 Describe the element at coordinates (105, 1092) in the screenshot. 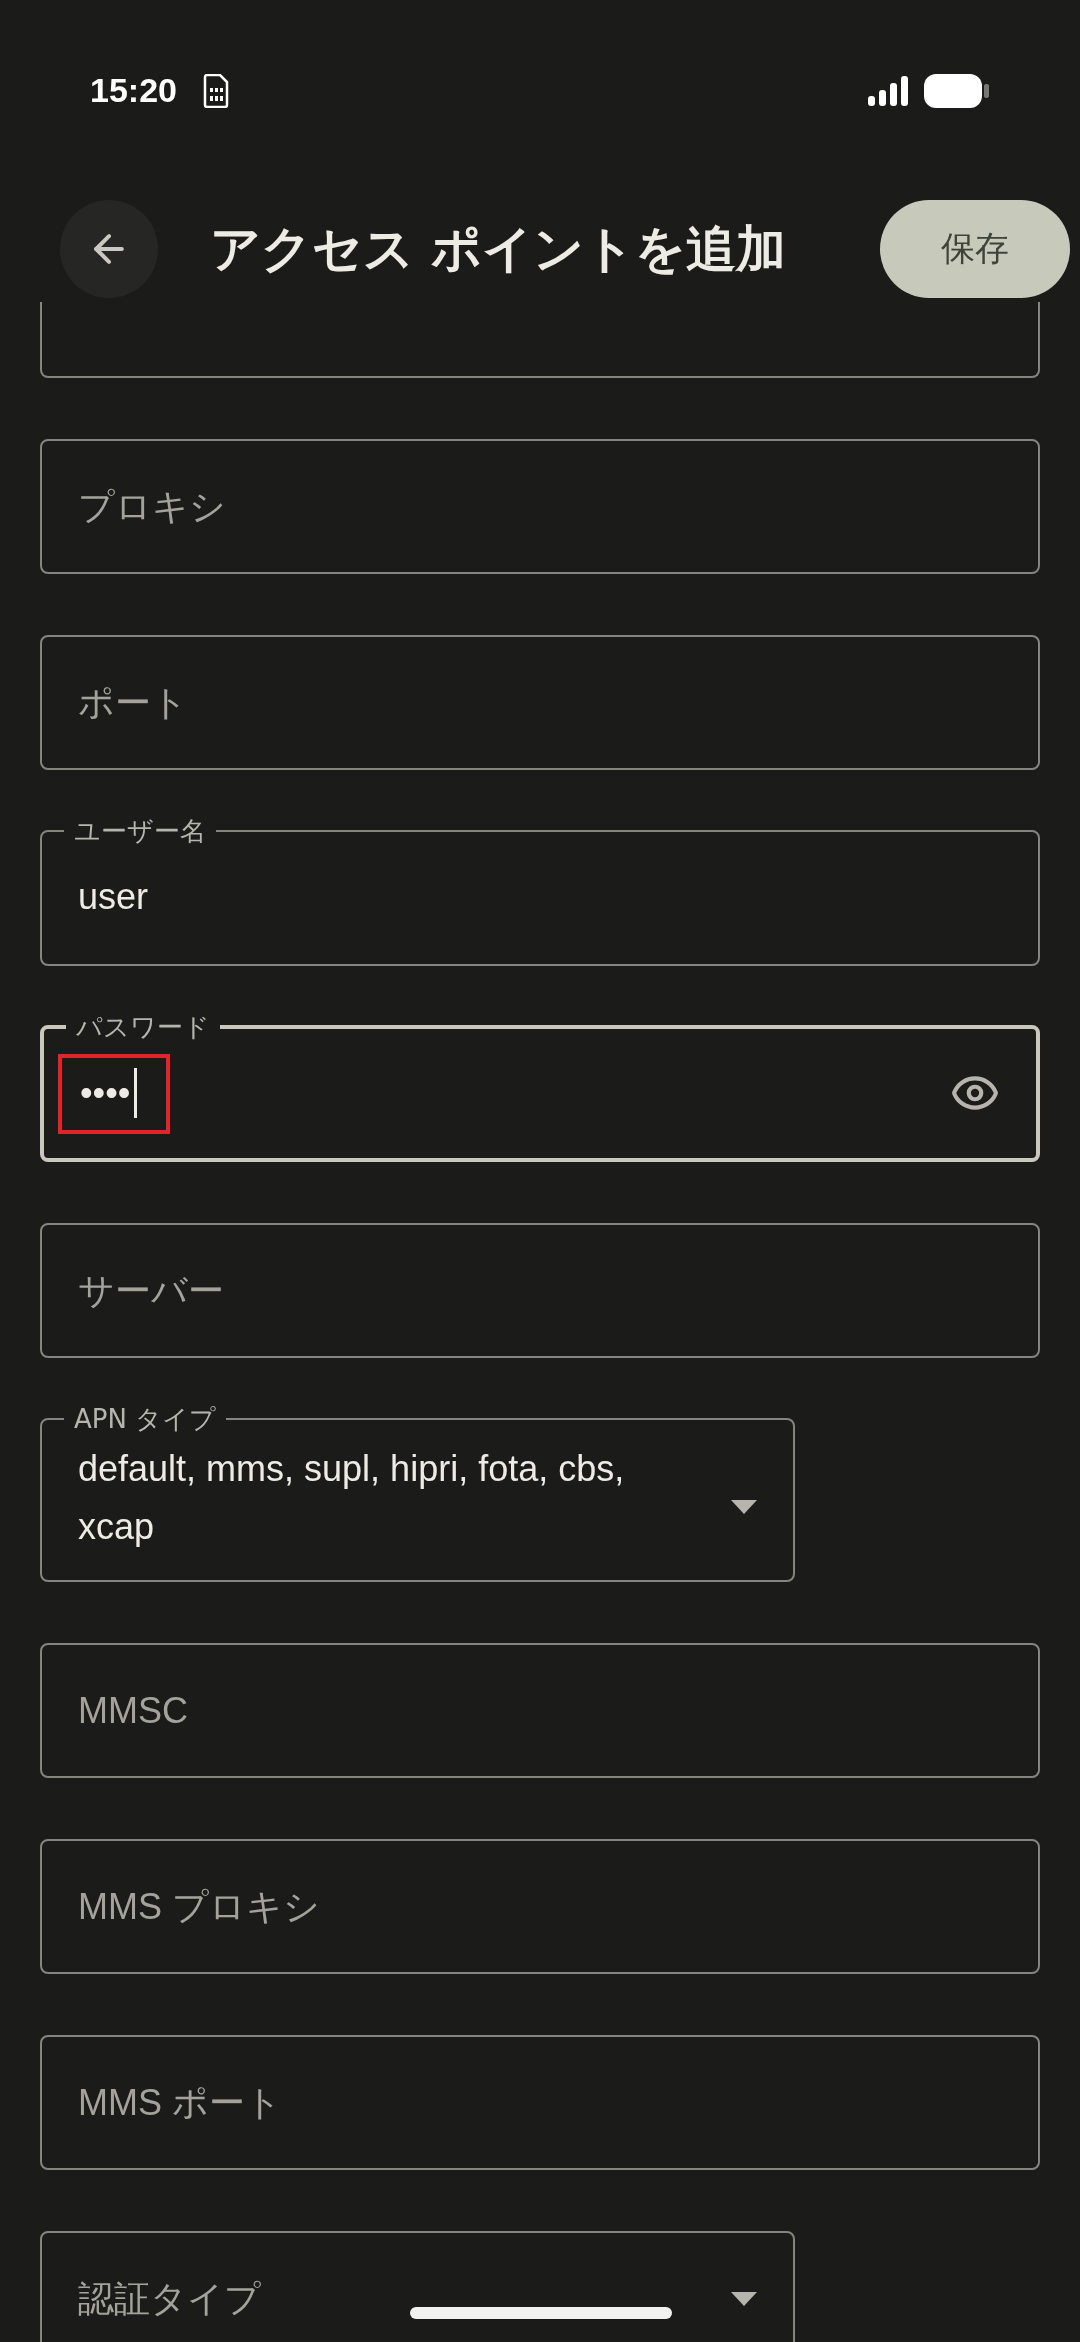

I see `field-value: ••••` at that location.